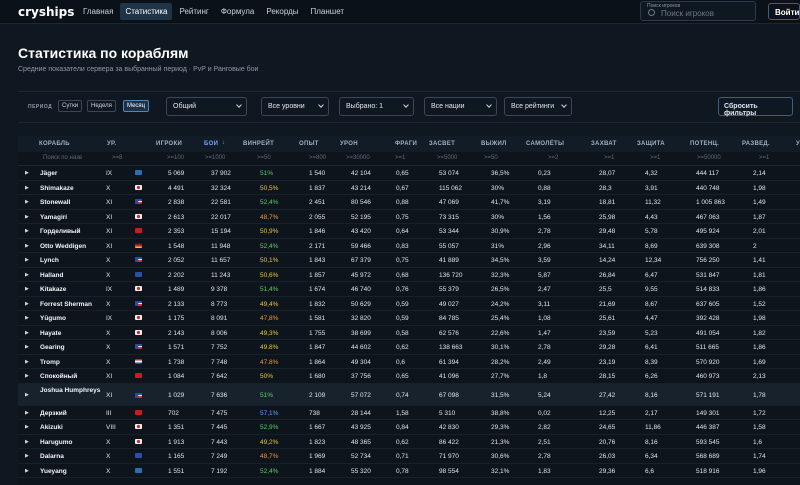  Describe the element at coordinates (193, 11) in the screenshot. I see `nav-item: Рейтинг` at that location.